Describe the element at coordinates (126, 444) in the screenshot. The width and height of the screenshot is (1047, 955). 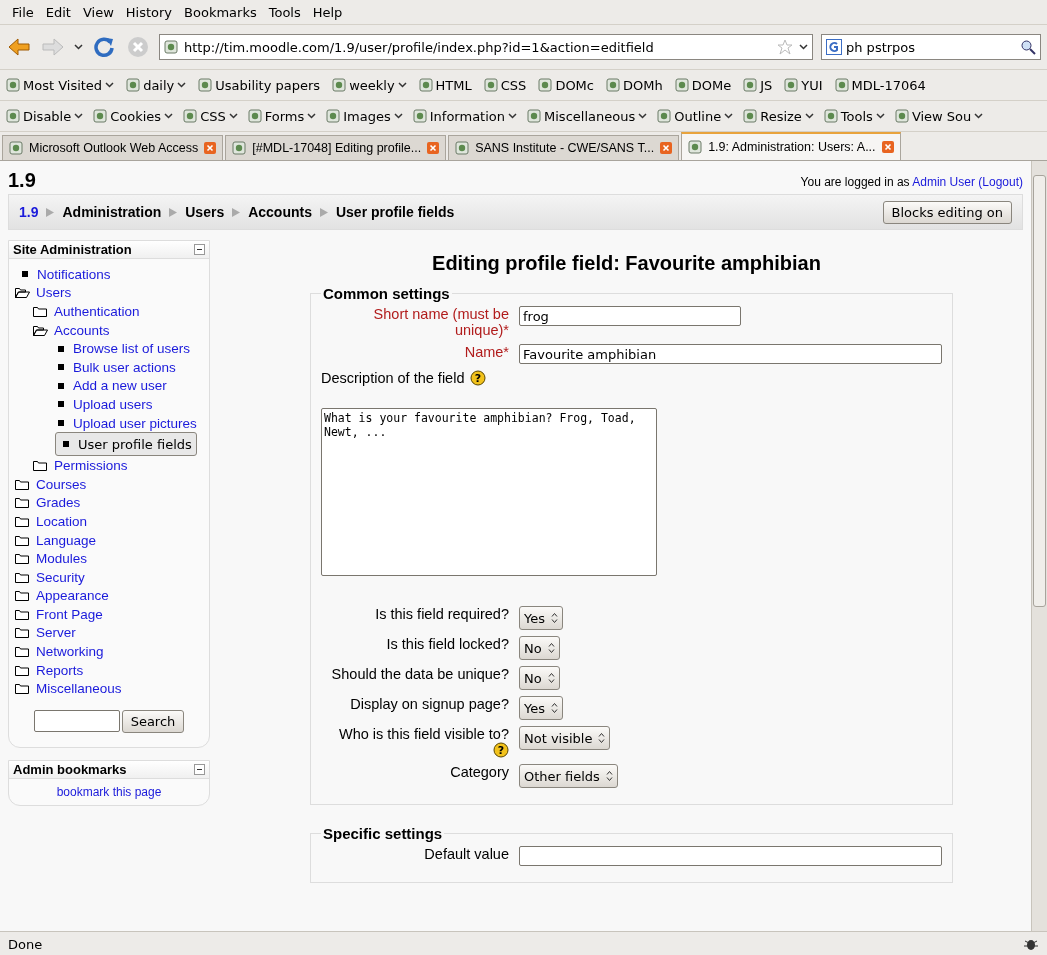
I see `selected-tree-item: User profile fields` at that location.